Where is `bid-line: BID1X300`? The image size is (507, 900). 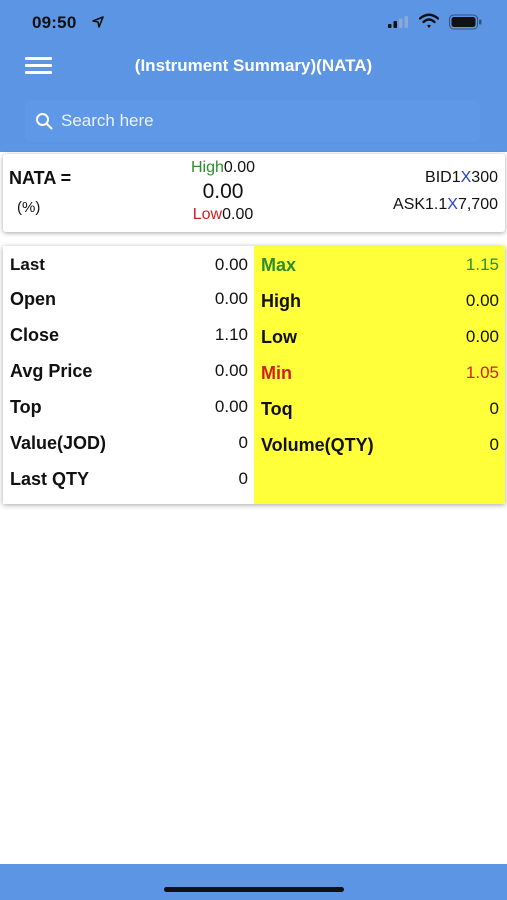 bid-line: BID1X300 is located at coordinates (461, 178).